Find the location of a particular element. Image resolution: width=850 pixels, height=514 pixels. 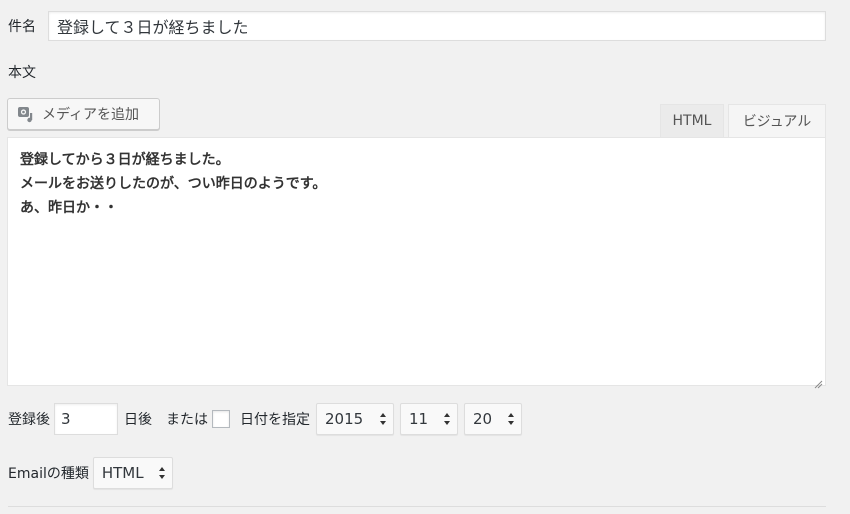

day-select: 20 is located at coordinates (493, 419).